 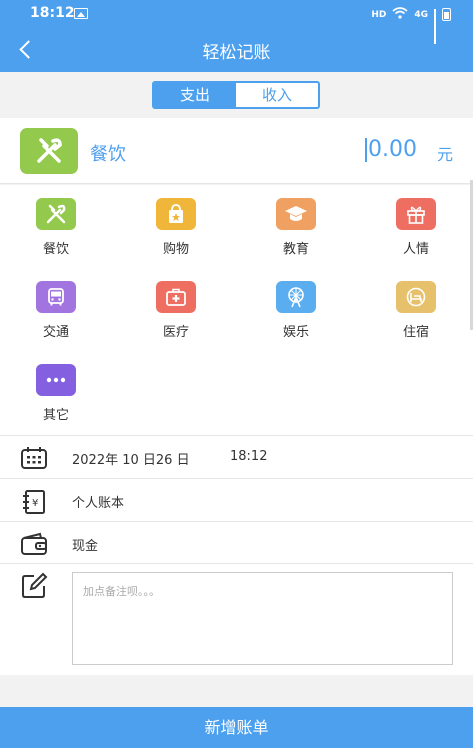 I want to click on note-section, so click(x=236, y=619).